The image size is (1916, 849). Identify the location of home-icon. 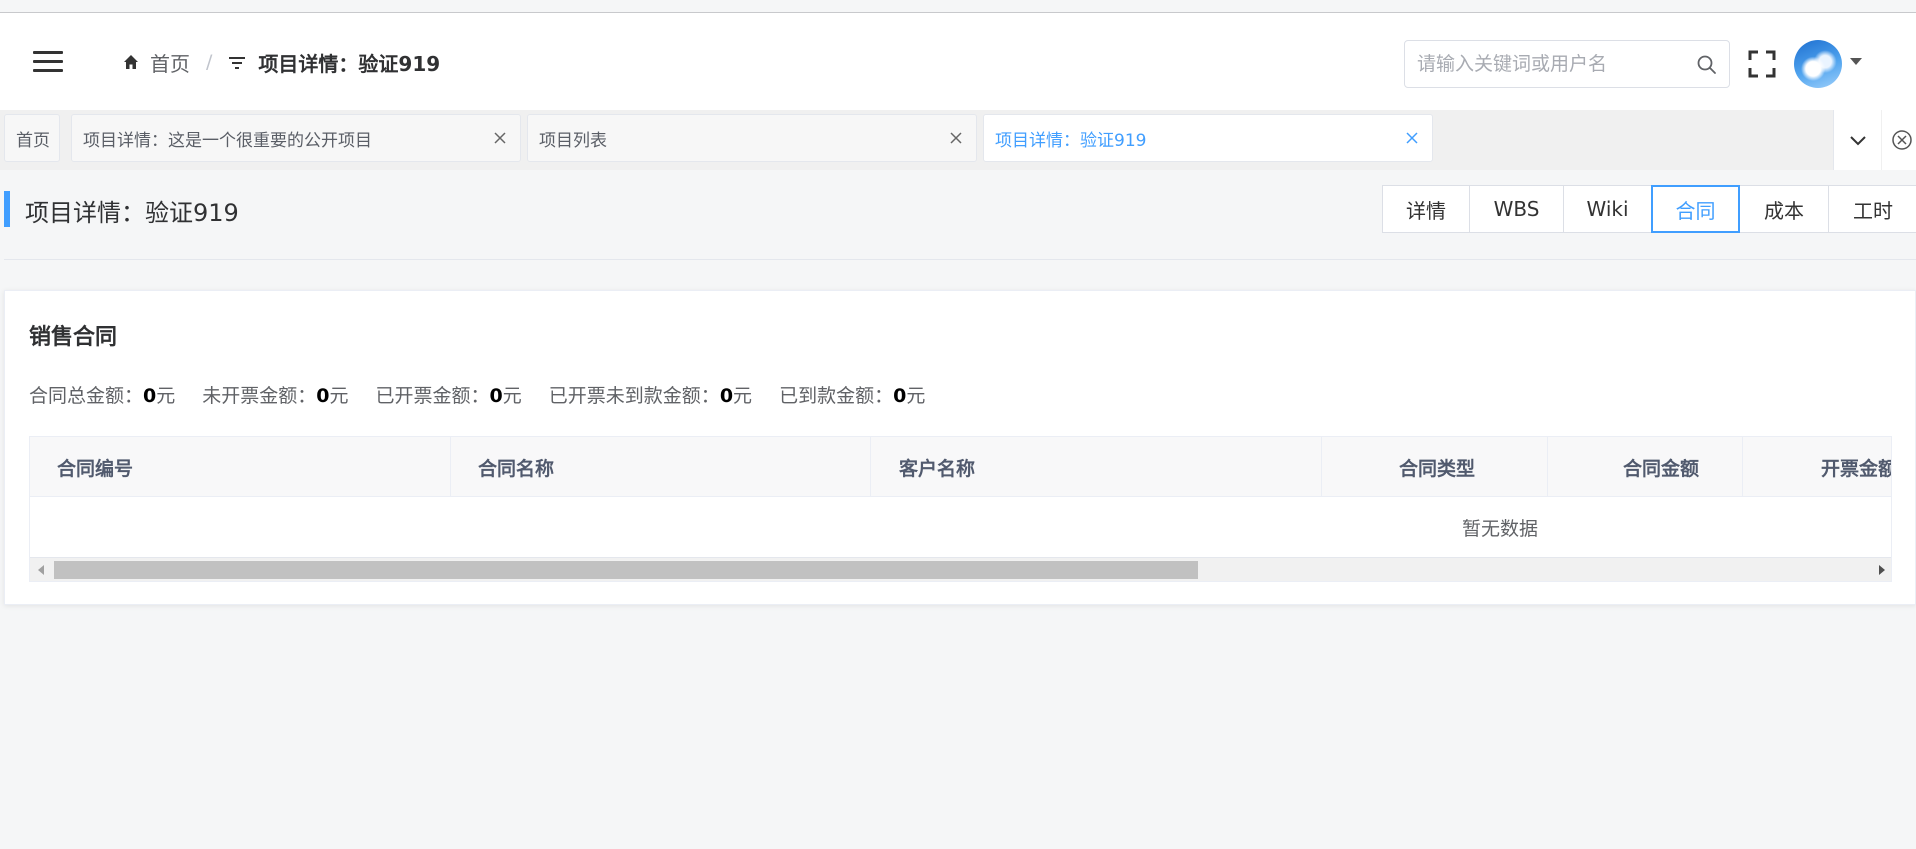
(131, 62).